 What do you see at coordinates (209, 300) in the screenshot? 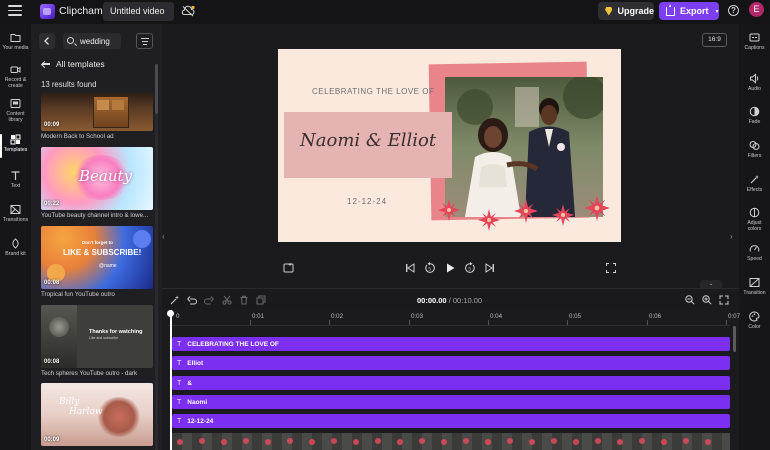
I see `redo-icon` at bounding box center [209, 300].